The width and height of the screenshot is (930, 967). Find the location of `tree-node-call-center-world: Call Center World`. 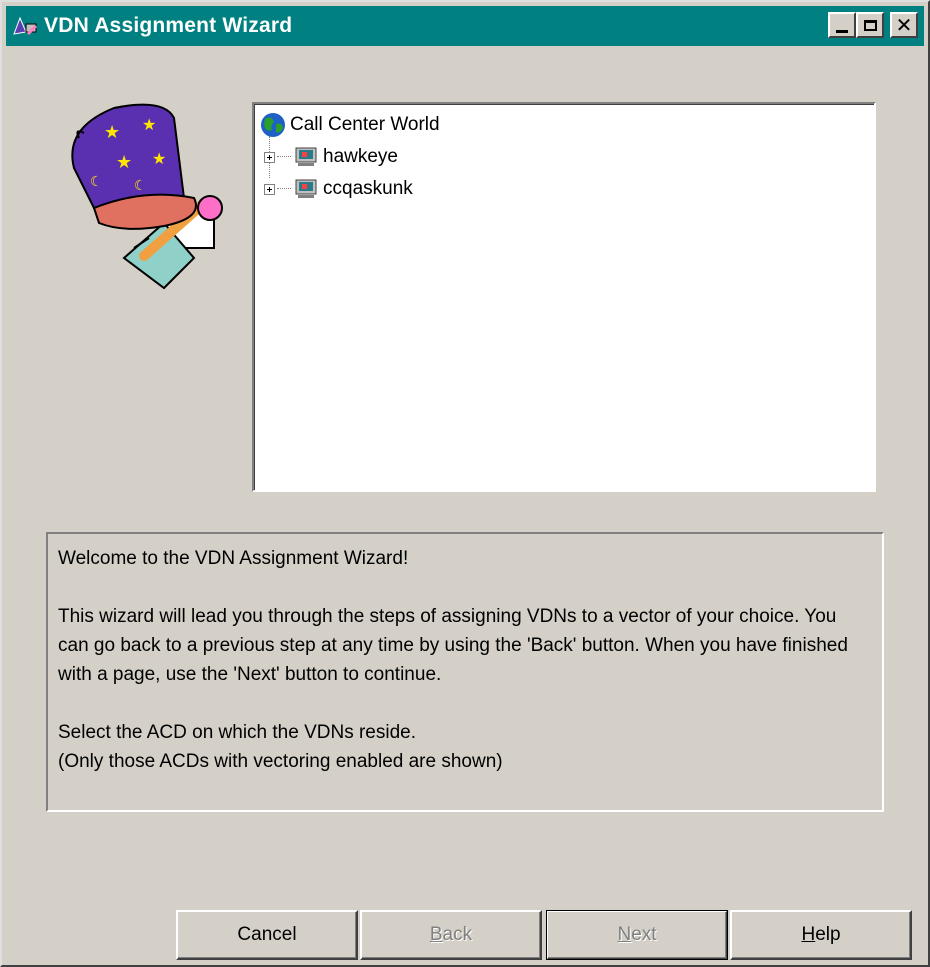

tree-node-call-center-world: Call Center World is located at coordinates (350, 125).